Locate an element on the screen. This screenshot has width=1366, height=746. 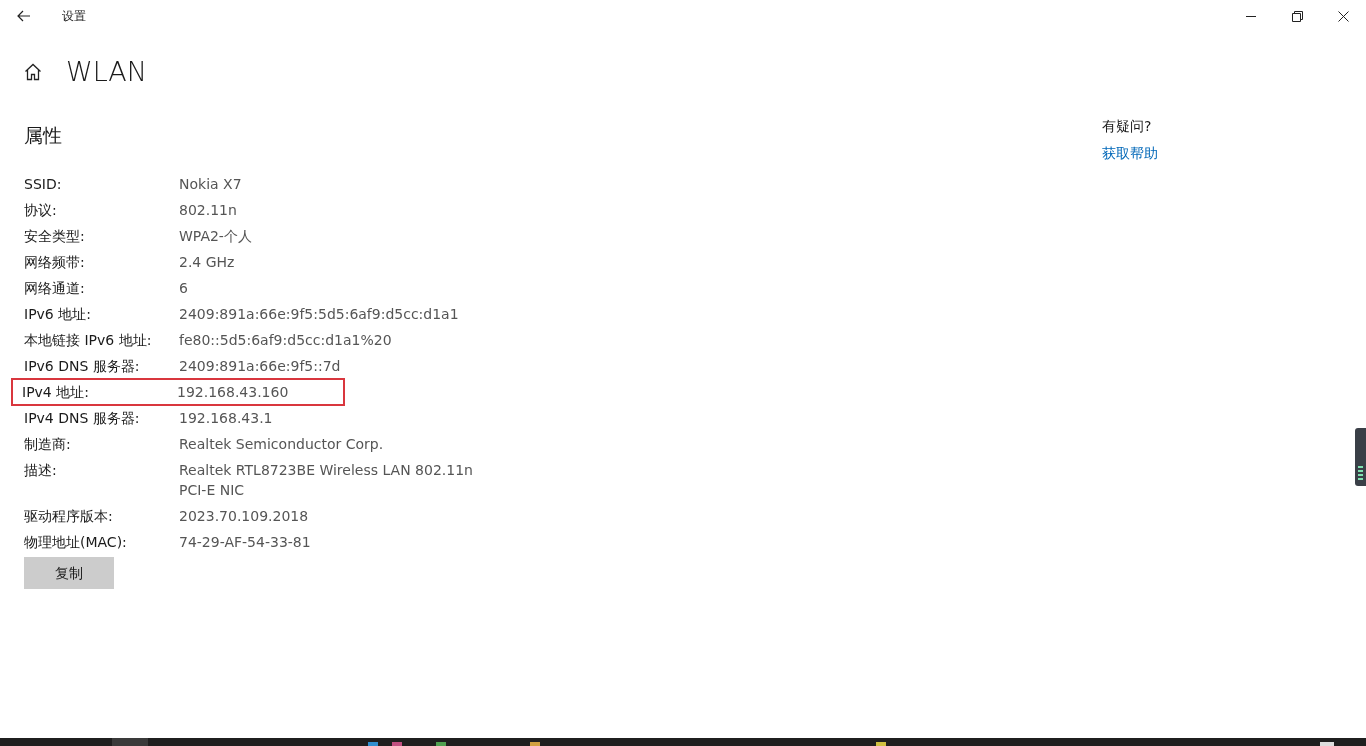
property-value: PCI-E NIC is located at coordinates (212, 490).